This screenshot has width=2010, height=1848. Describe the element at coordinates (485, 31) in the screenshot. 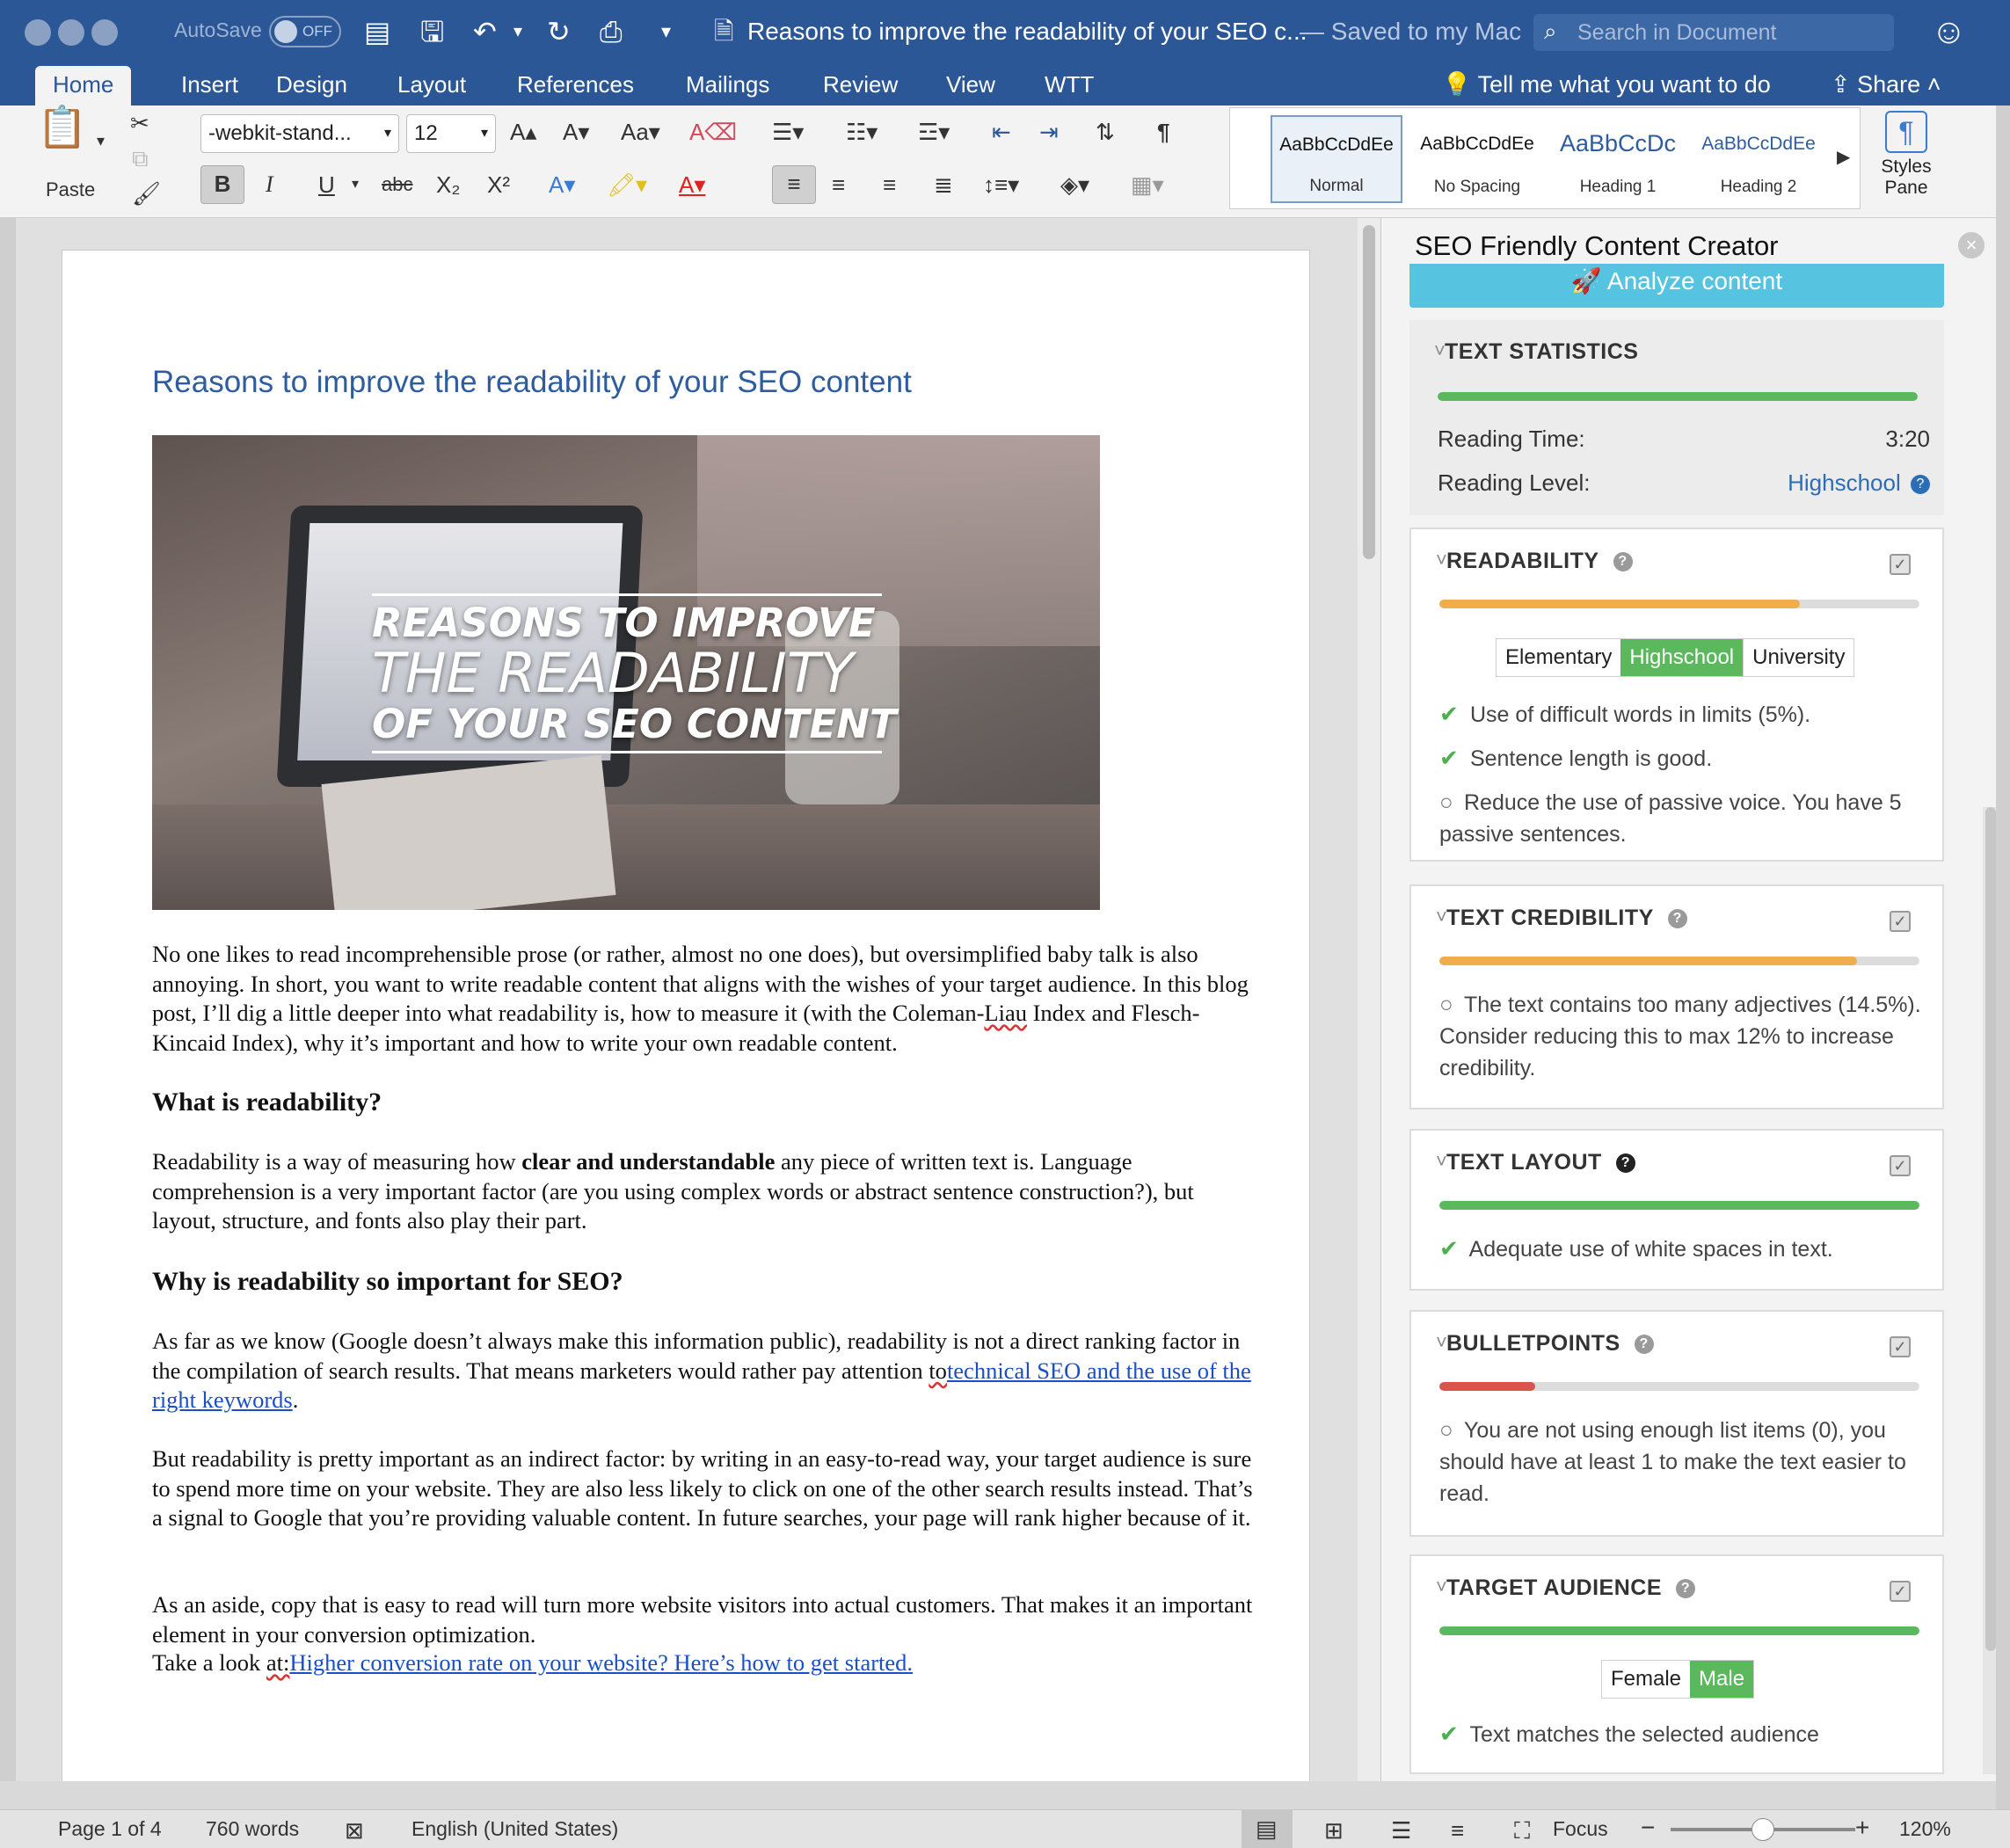

I see `undo-icon: ↶` at that location.